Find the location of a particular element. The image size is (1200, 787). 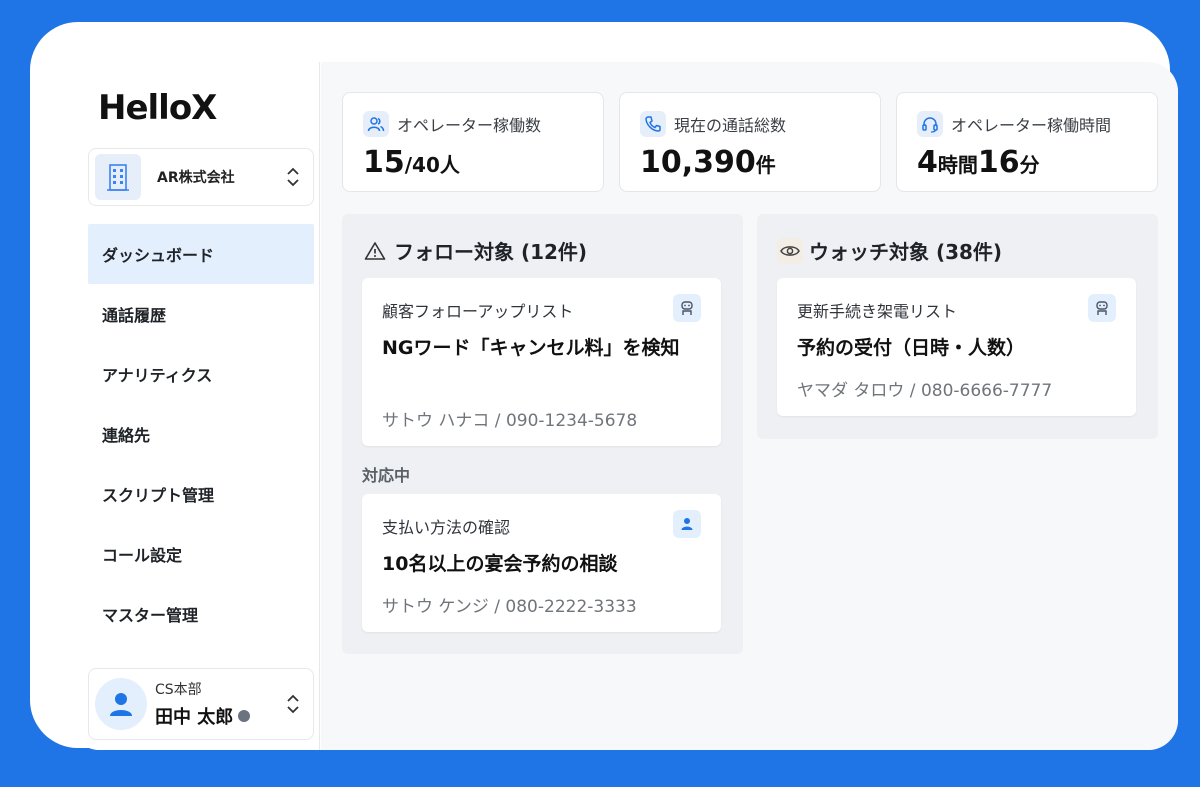

avatar is located at coordinates (121, 704).